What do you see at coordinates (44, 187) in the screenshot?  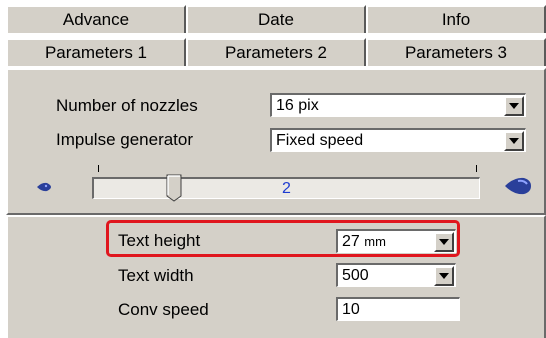 I see `small-drop-icon` at bounding box center [44, 187].